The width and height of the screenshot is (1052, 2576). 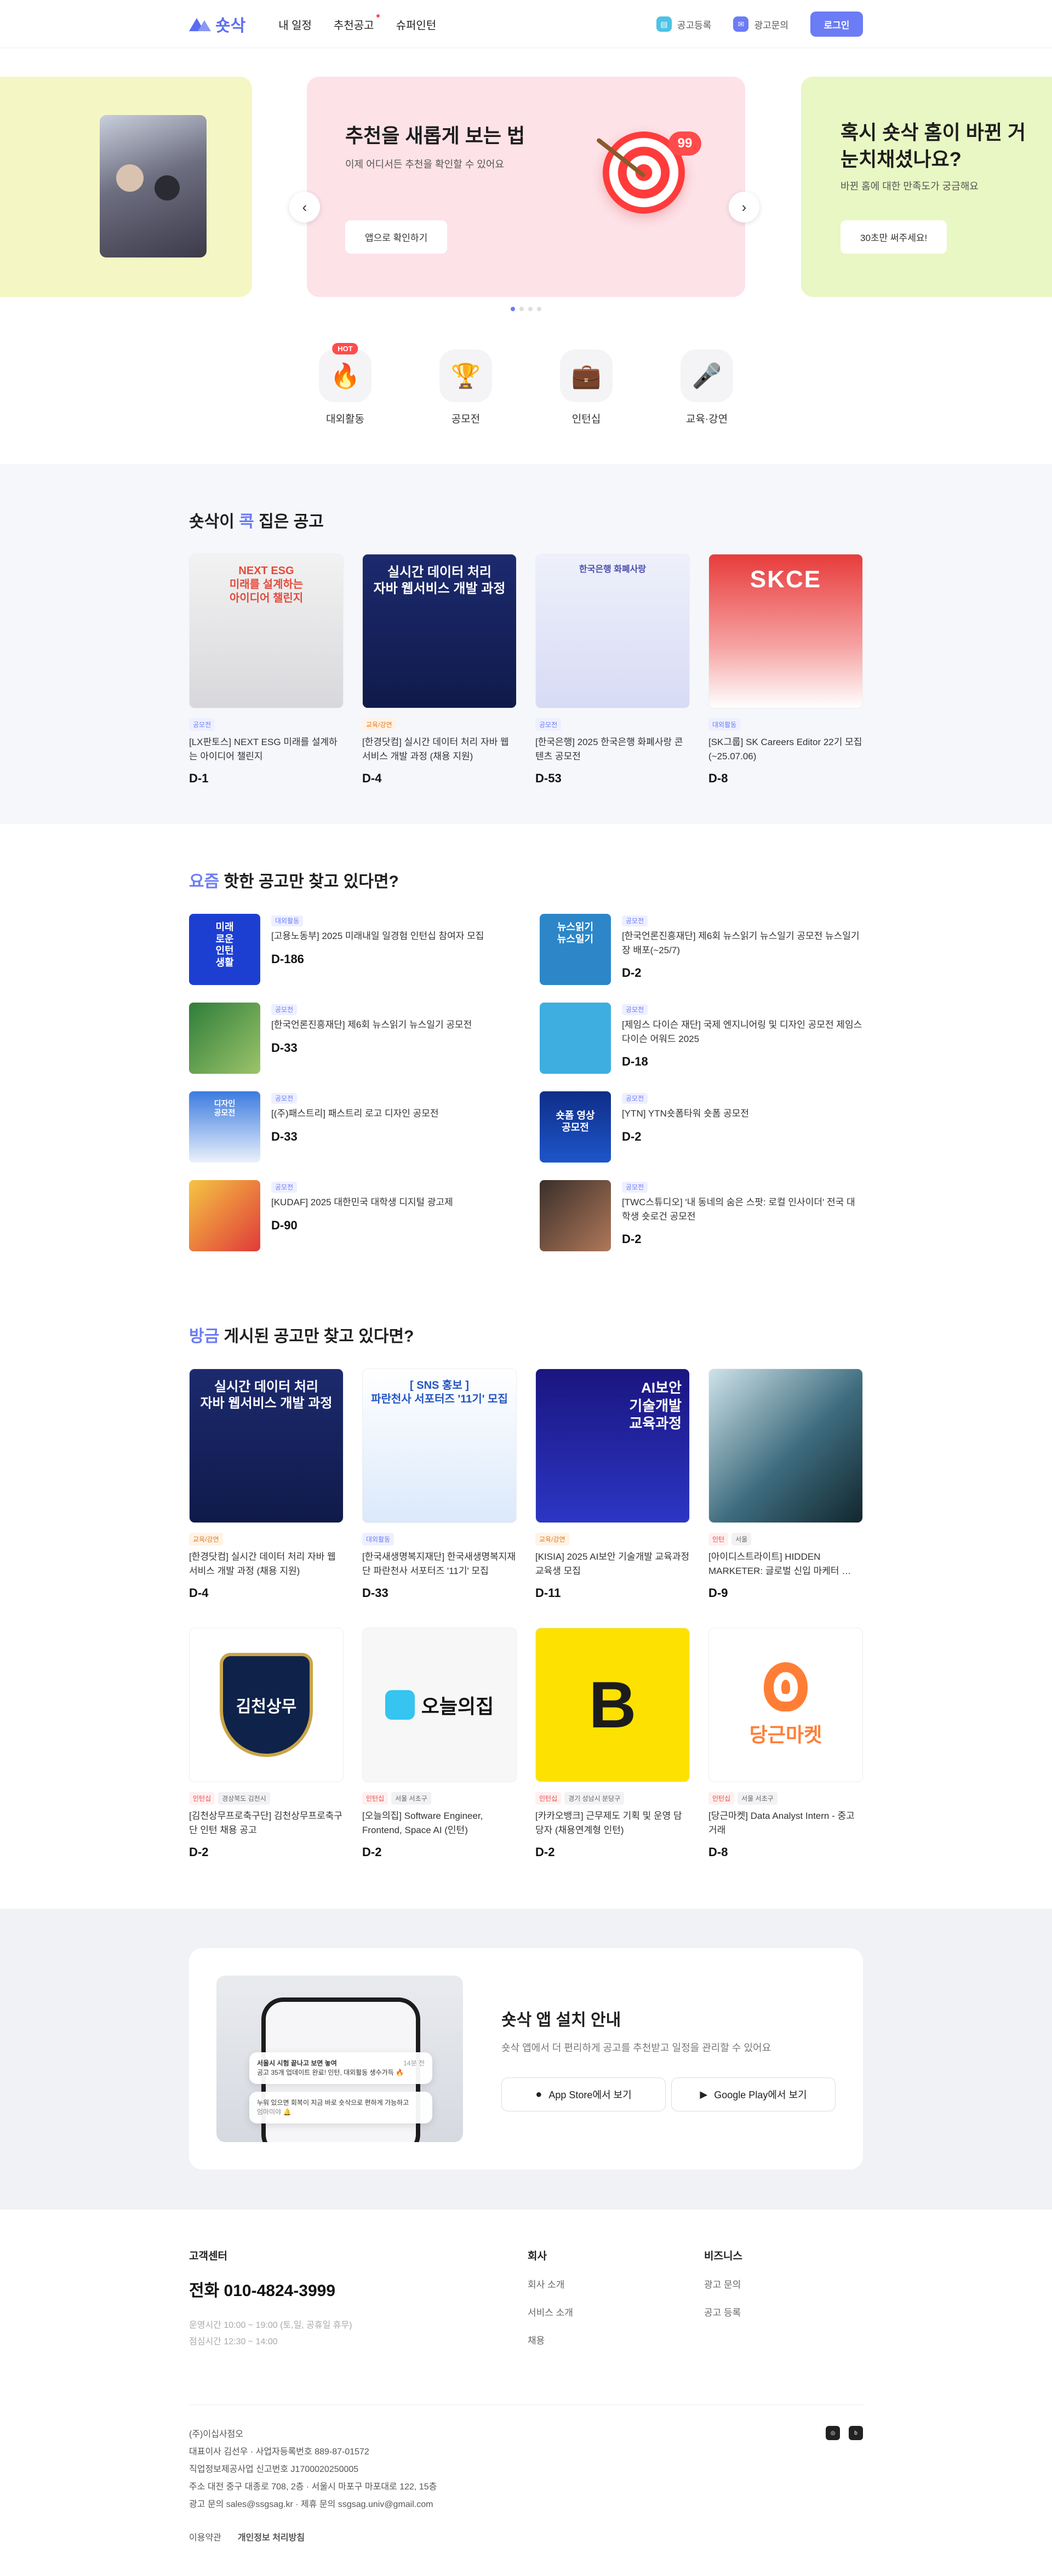 What do you see at coordinates (397, 237) in the screenshot?
I see `banner-cta-button: 앱으로 확인하기` at bounding box center [397, 237].